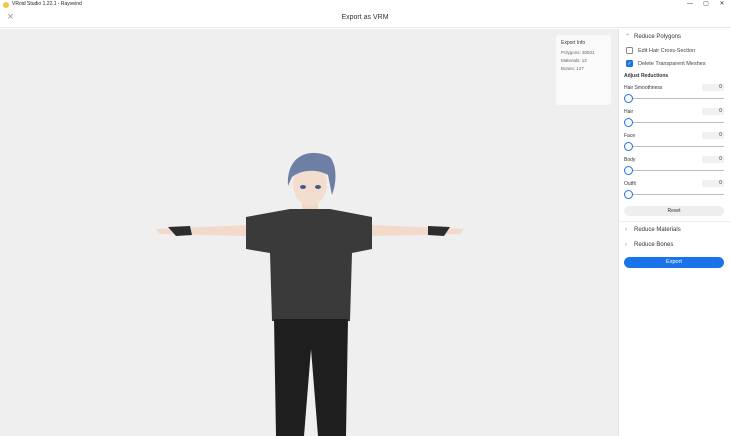 The width and height of the screenshot is (730, 436). What do you see at coordinates (674, 118) in the screenshot?
I see `hair-slider: Hair 0` at bounding box center [674, 118].